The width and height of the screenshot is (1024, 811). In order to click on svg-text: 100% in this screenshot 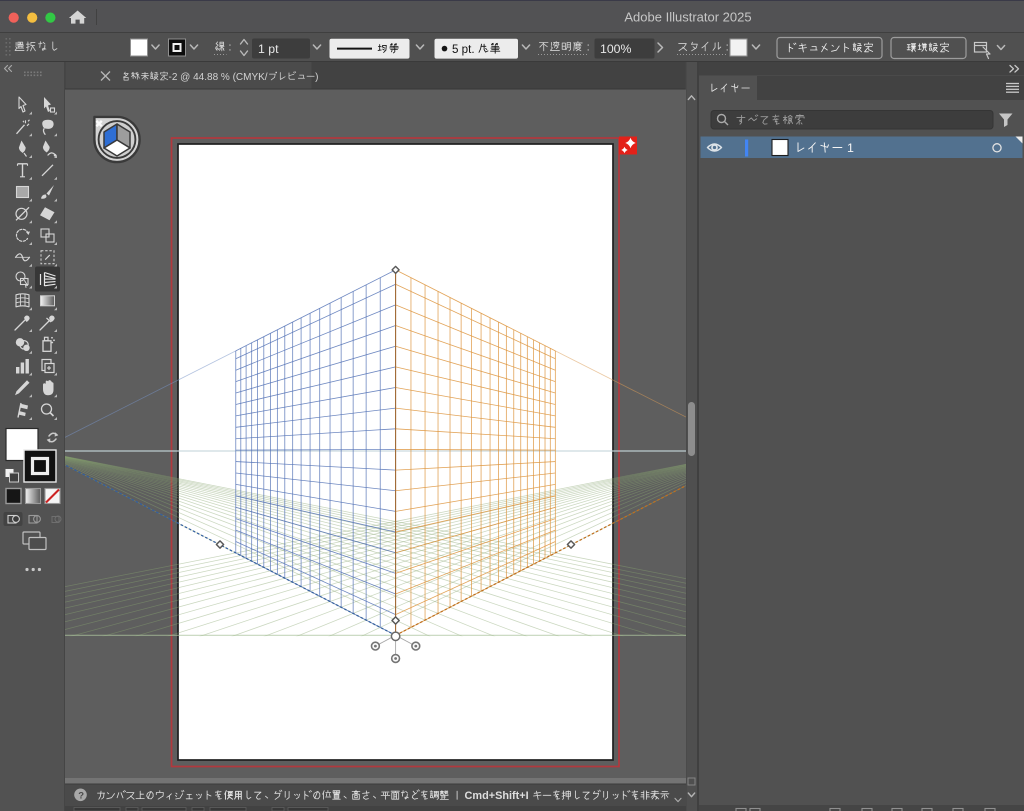, I will do `click(616, 49)`.